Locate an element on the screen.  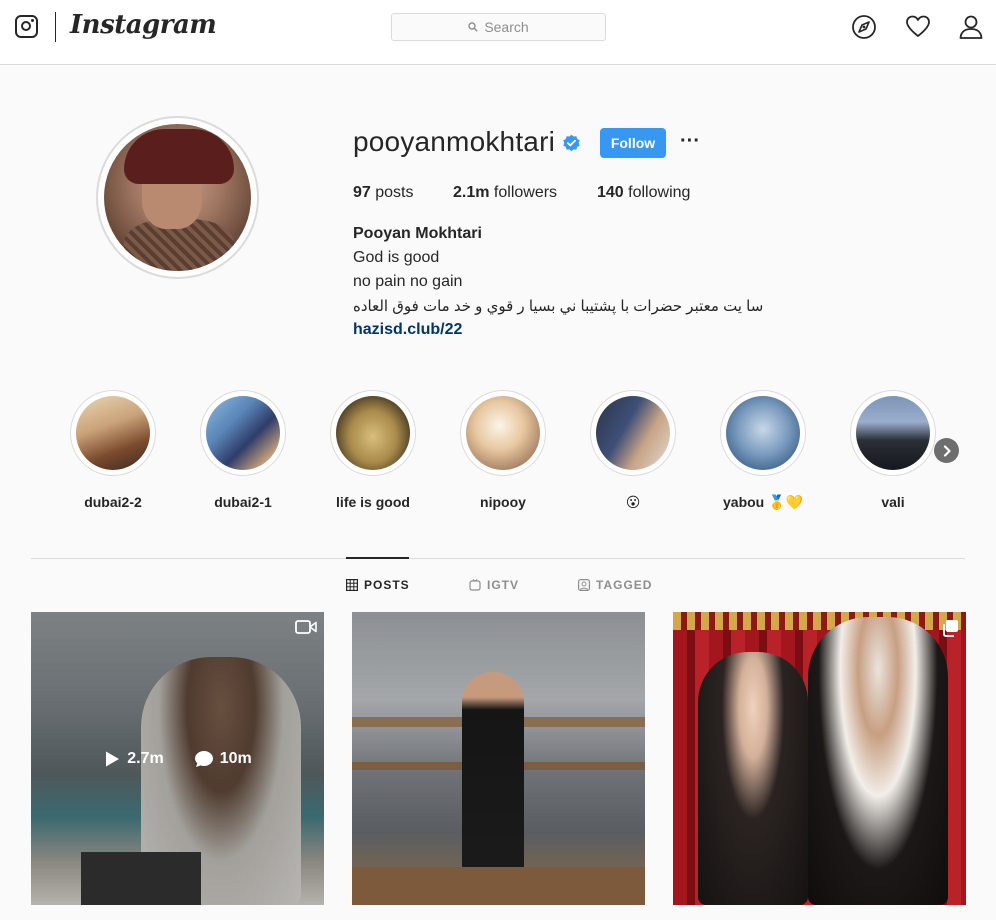
search-input: Search is located at coordinates (498, 27).